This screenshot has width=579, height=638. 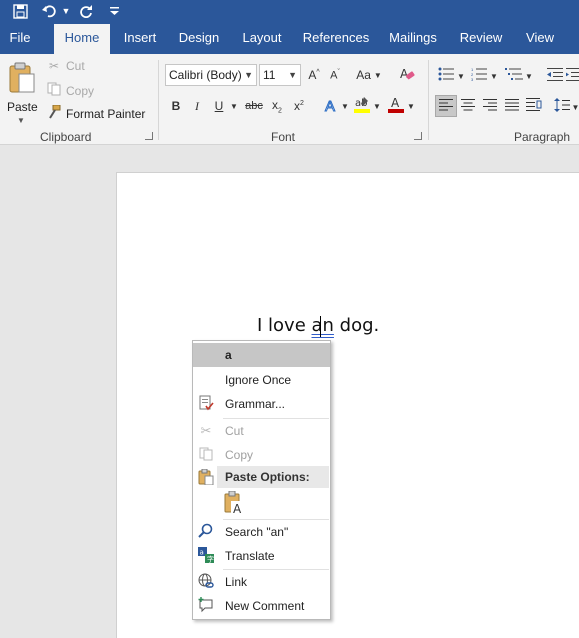 What do you see at coordinates (54, 113) in the screenshot?
I see `paintbrush-icon` at bounding box center [54, 113].